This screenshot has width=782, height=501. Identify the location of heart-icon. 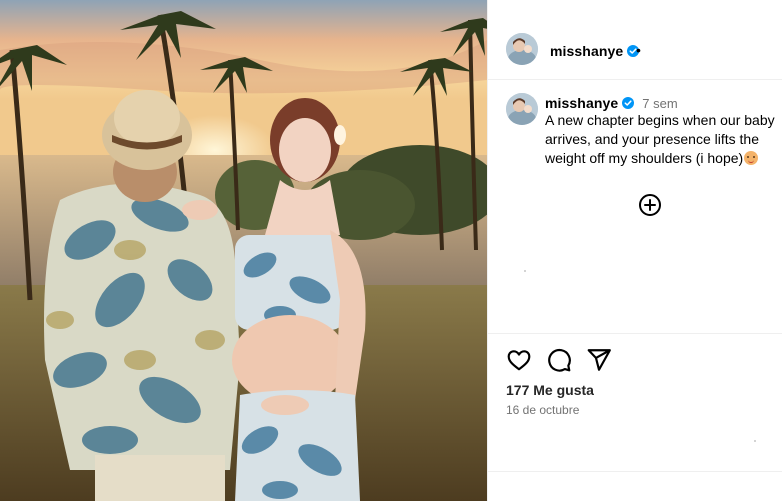
(519, 360).